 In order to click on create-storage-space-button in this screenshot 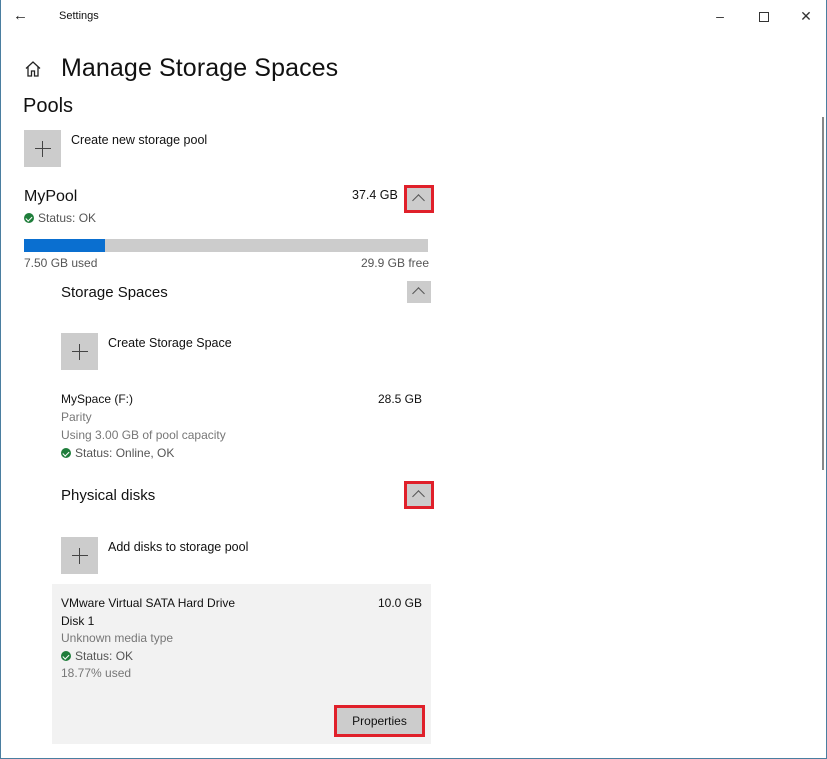, I will do `click(79, 351)`.